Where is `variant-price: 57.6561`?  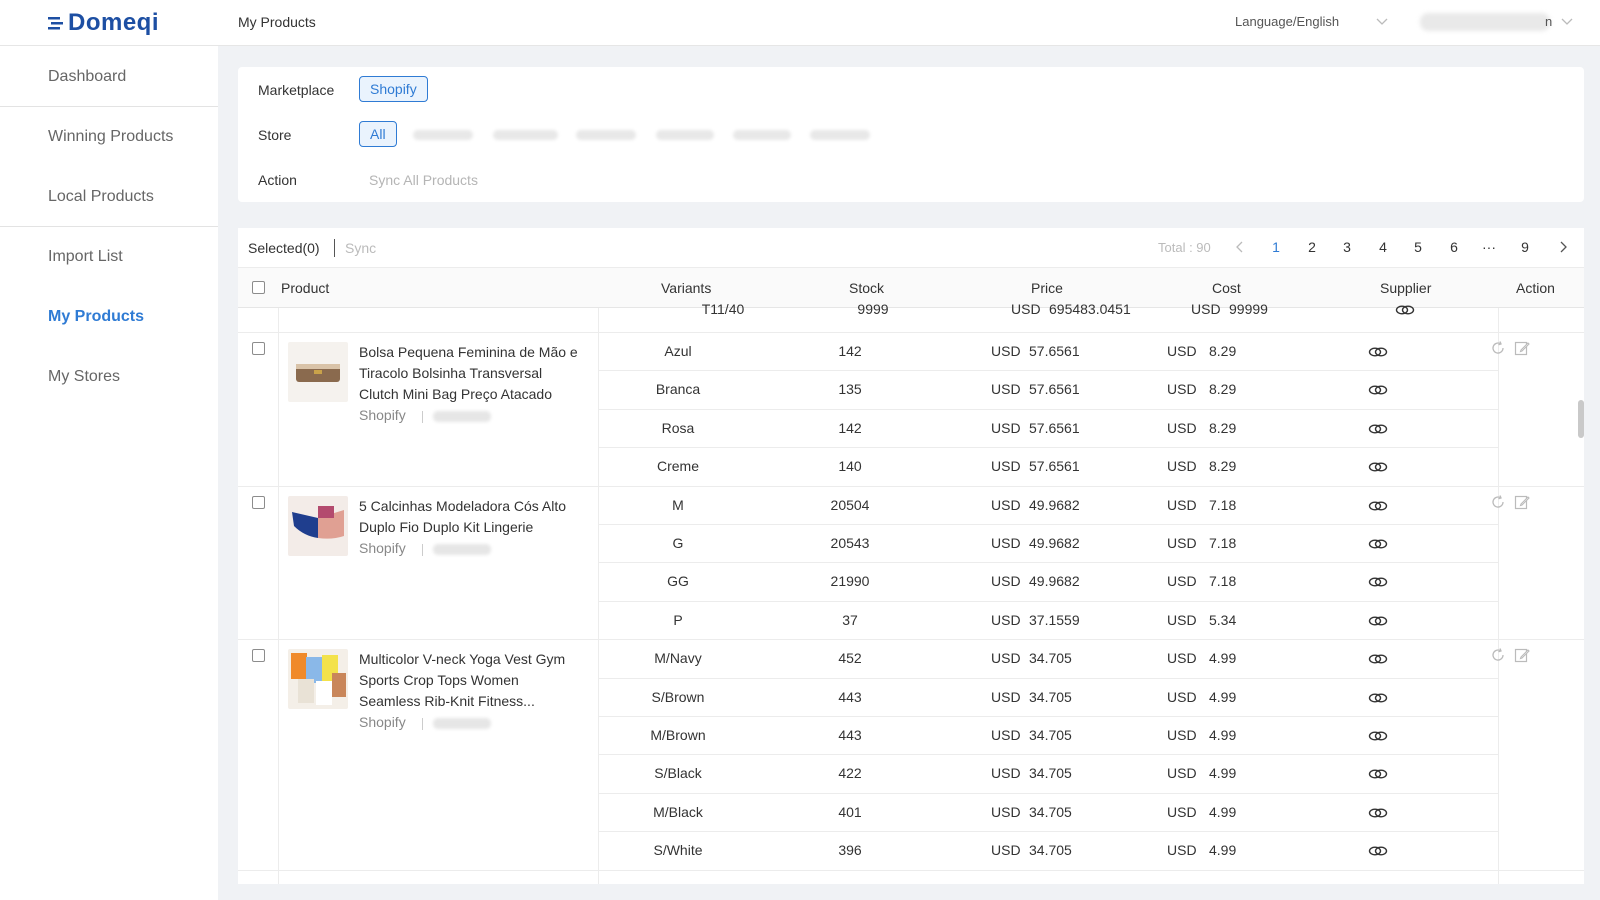
variant-price: 57.6561 is located at coordinates (1054, 466).